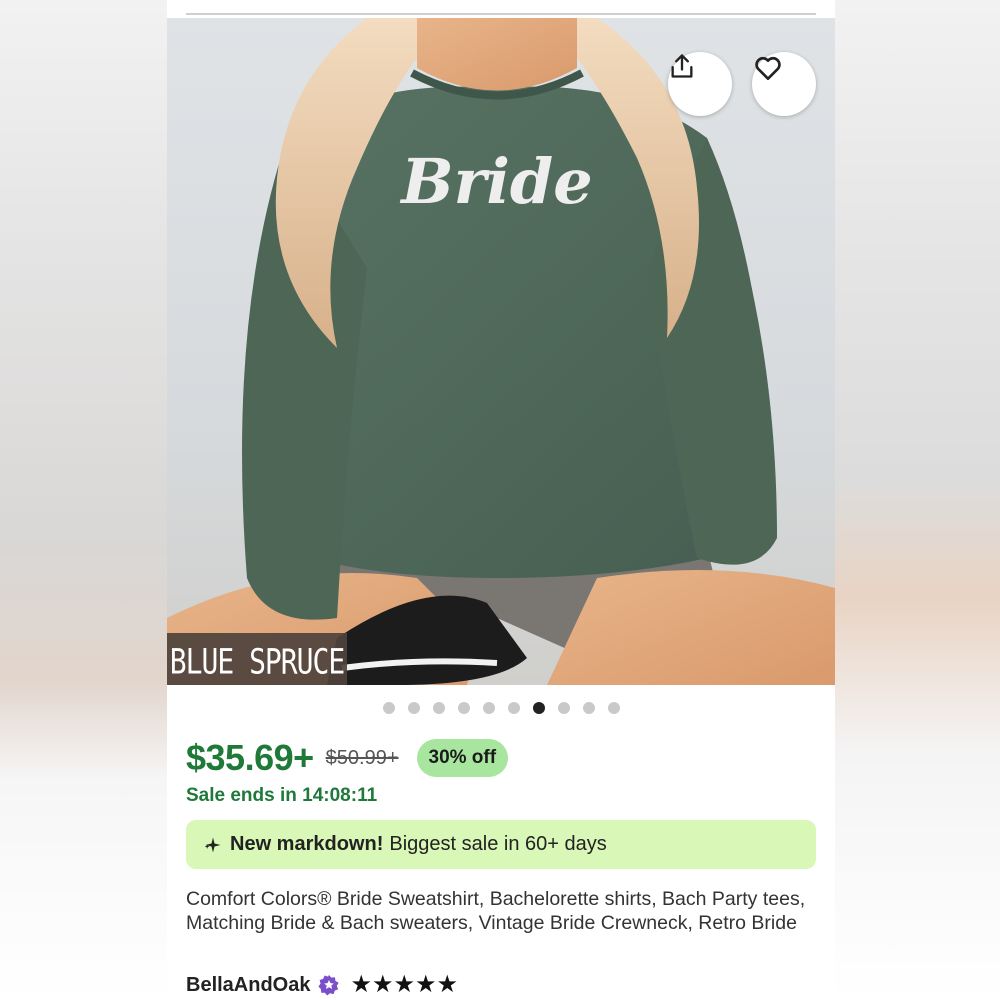  What do you see at coordinates (282, 795) in the screenshot?
I see `sale-countdown: Sale ends in 14:08:11` at bounding box center [282, 795].